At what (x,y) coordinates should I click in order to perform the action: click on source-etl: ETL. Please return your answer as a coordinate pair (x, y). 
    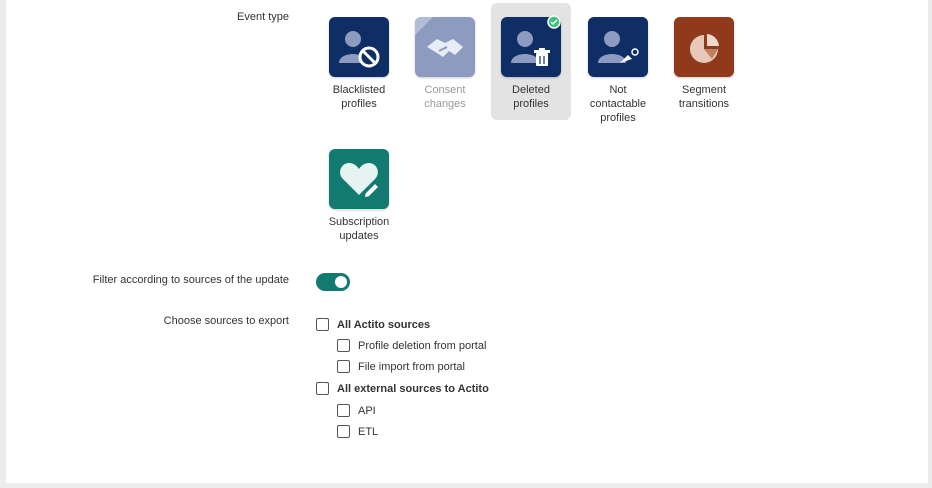
    Looking at the image, I should click on (357, 431).